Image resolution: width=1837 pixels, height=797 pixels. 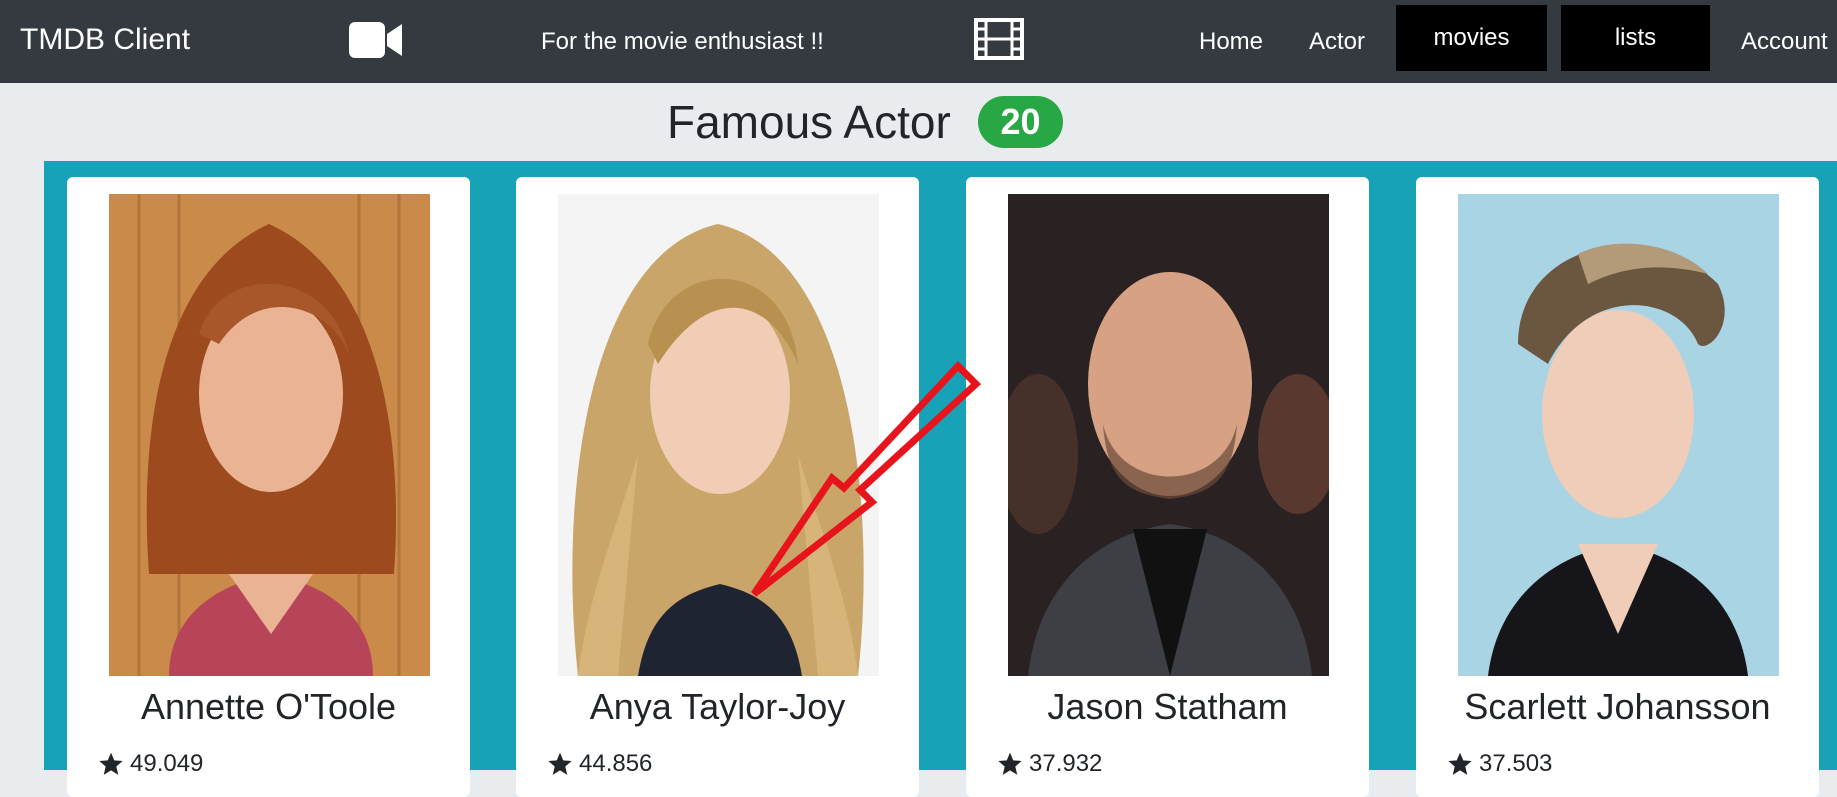 I want to click on page-title: Famous Actor, so click(x=809, y=122).